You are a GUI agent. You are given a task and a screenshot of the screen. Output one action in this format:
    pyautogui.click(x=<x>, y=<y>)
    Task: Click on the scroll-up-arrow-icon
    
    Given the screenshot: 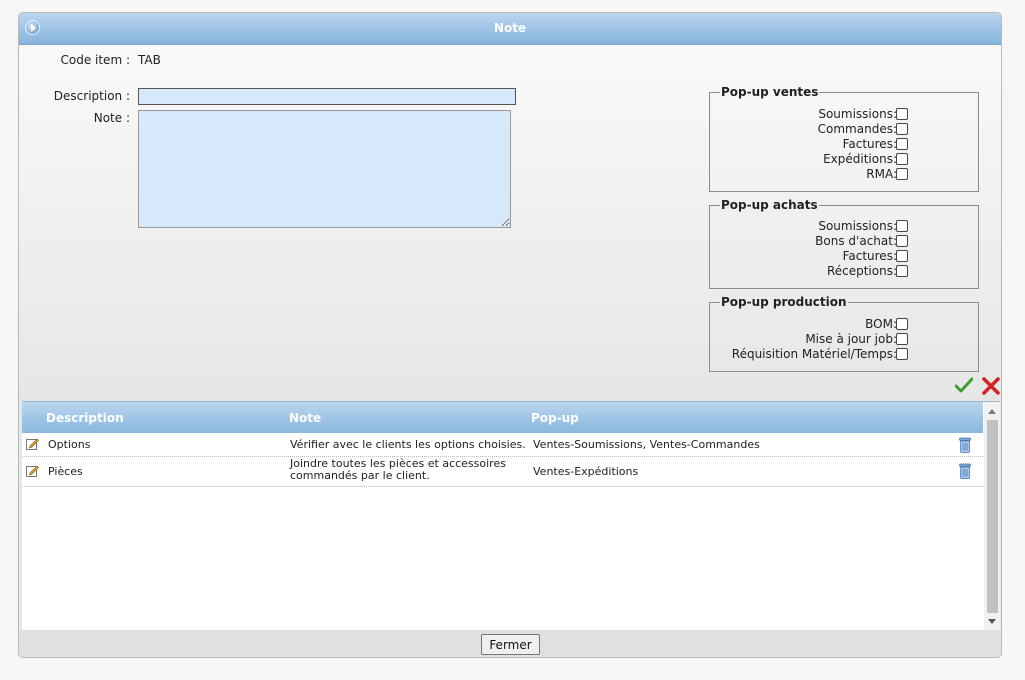 What is the action you would take?
    pyautogui.click(x=992, y=411)
    